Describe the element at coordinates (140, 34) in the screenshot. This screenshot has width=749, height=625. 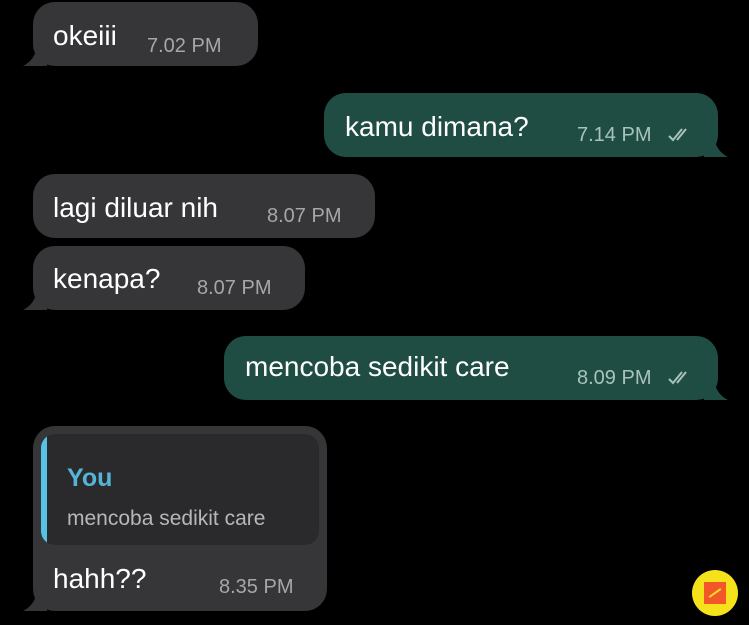
I see `message-bubble-incoming: okeiii 7.02 PM` at that location.